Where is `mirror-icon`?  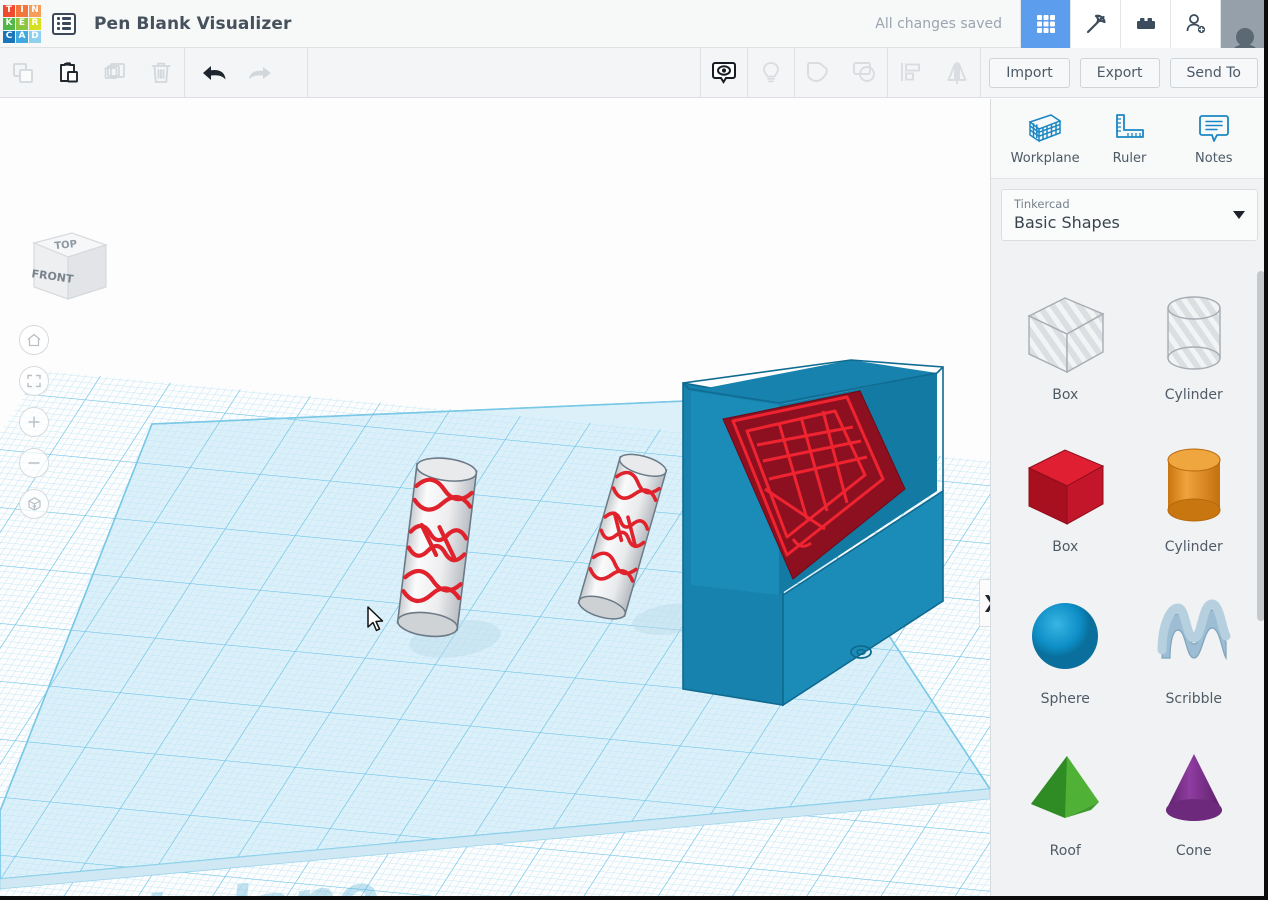 mirror-icon is located at coordinates (957, 72).